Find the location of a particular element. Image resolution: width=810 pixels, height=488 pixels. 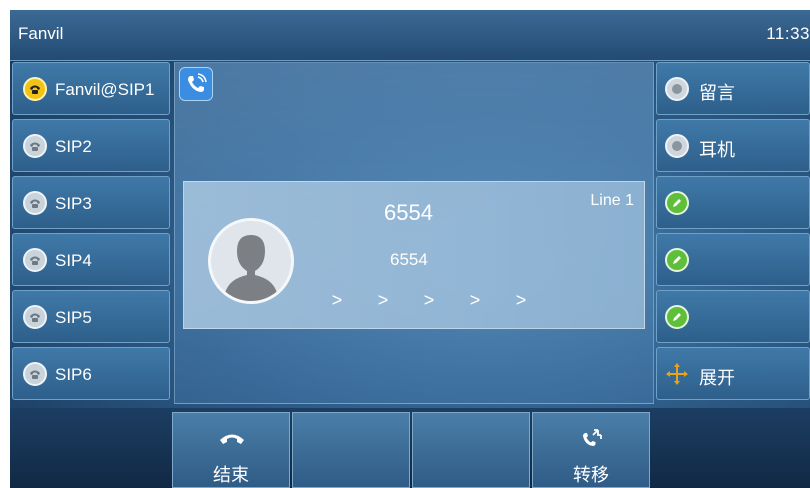

function-key-voicemail: 留言 is located at coordinates (733, 88).